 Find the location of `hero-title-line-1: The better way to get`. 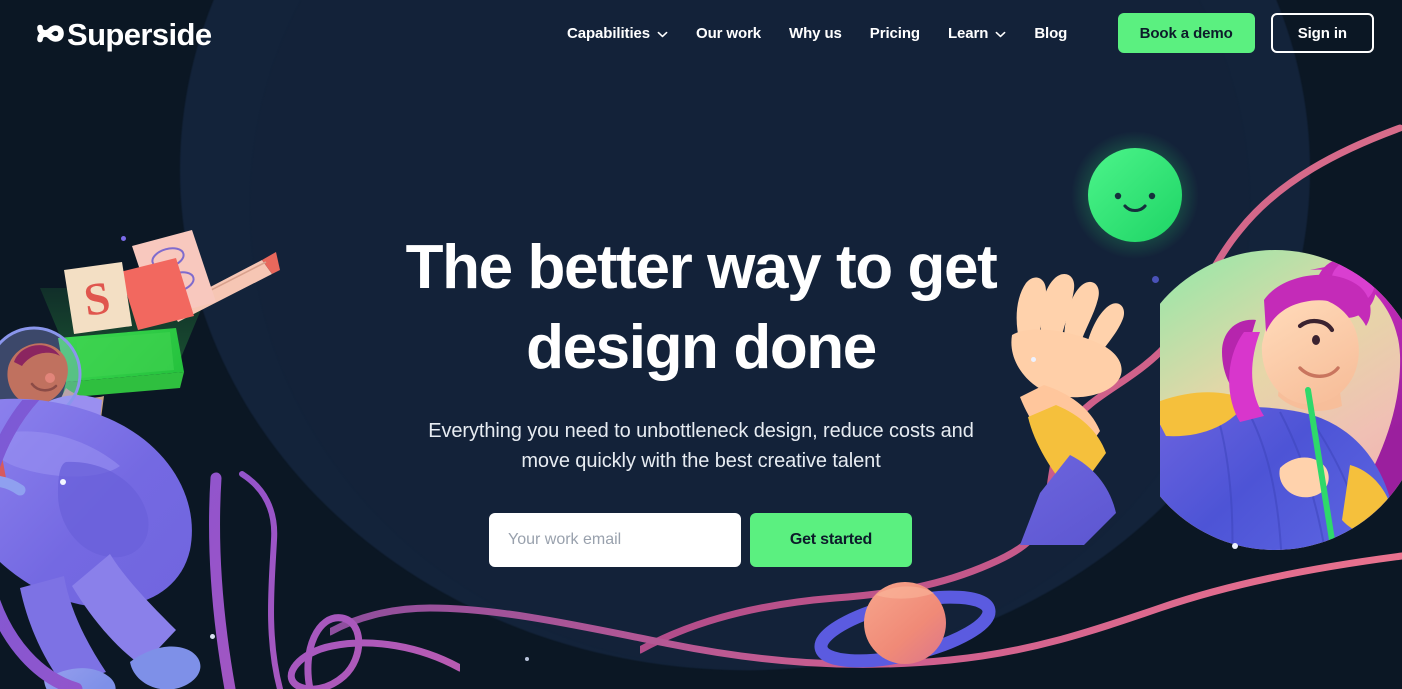

hero-title-line-1: The better way to get is located at coordinates (701, 267).